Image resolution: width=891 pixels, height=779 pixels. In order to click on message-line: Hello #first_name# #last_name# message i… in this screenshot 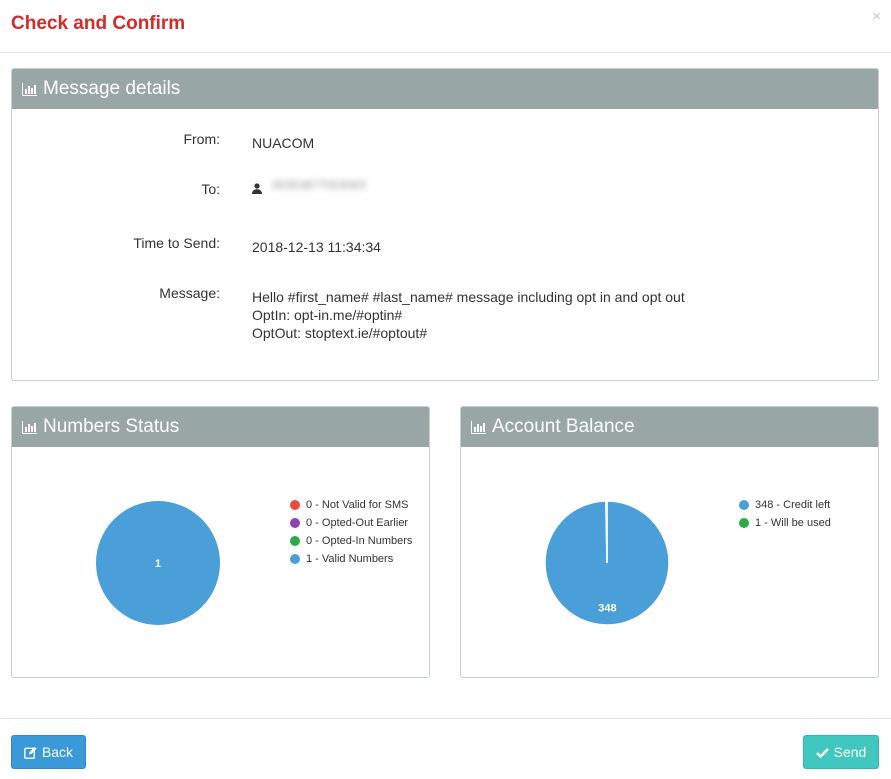, I will do `click(468, 297)`.